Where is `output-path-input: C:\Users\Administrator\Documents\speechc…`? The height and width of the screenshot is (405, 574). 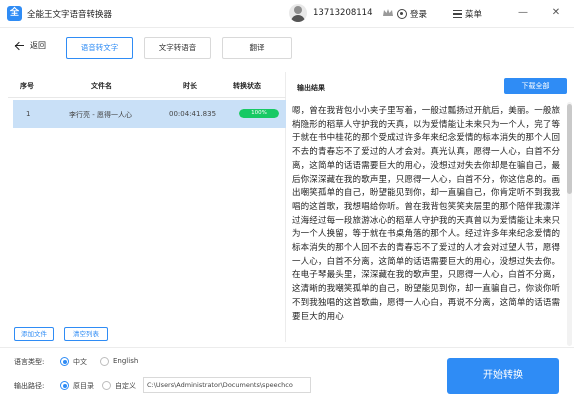 output-path-input: C:\Users\Administrator\Documents\speechc… is located at coordinates (227, 385).